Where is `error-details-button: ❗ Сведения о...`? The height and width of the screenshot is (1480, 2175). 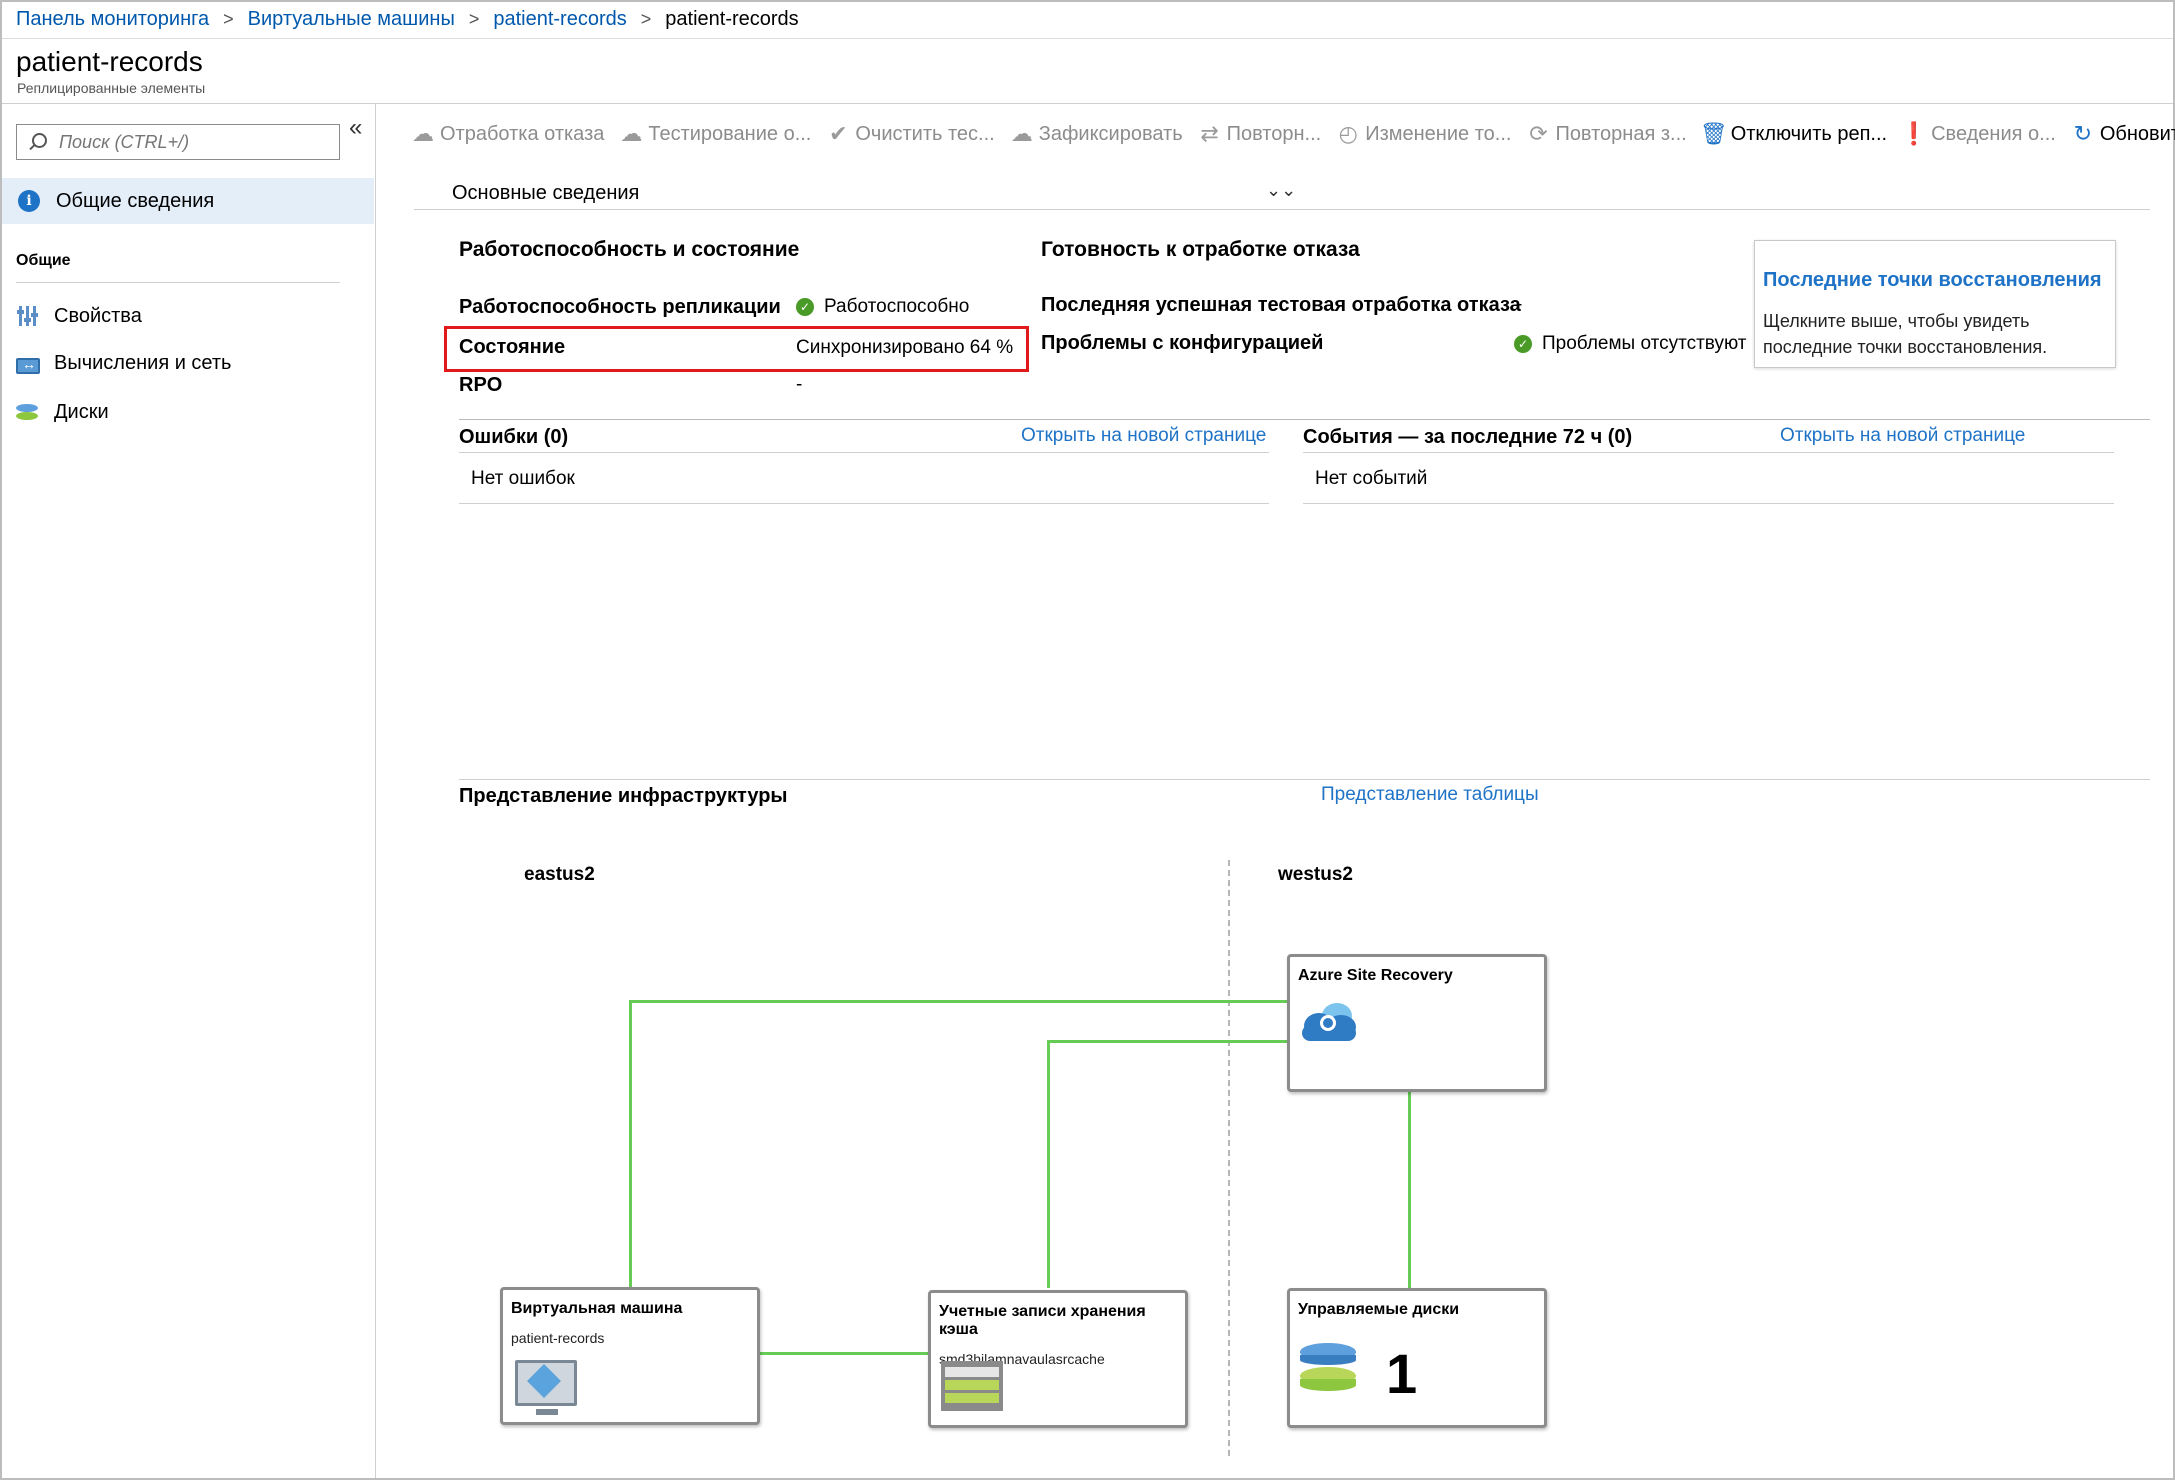
error-details-button: ❗ Сведения о... is located at coordinates (1977, 133).